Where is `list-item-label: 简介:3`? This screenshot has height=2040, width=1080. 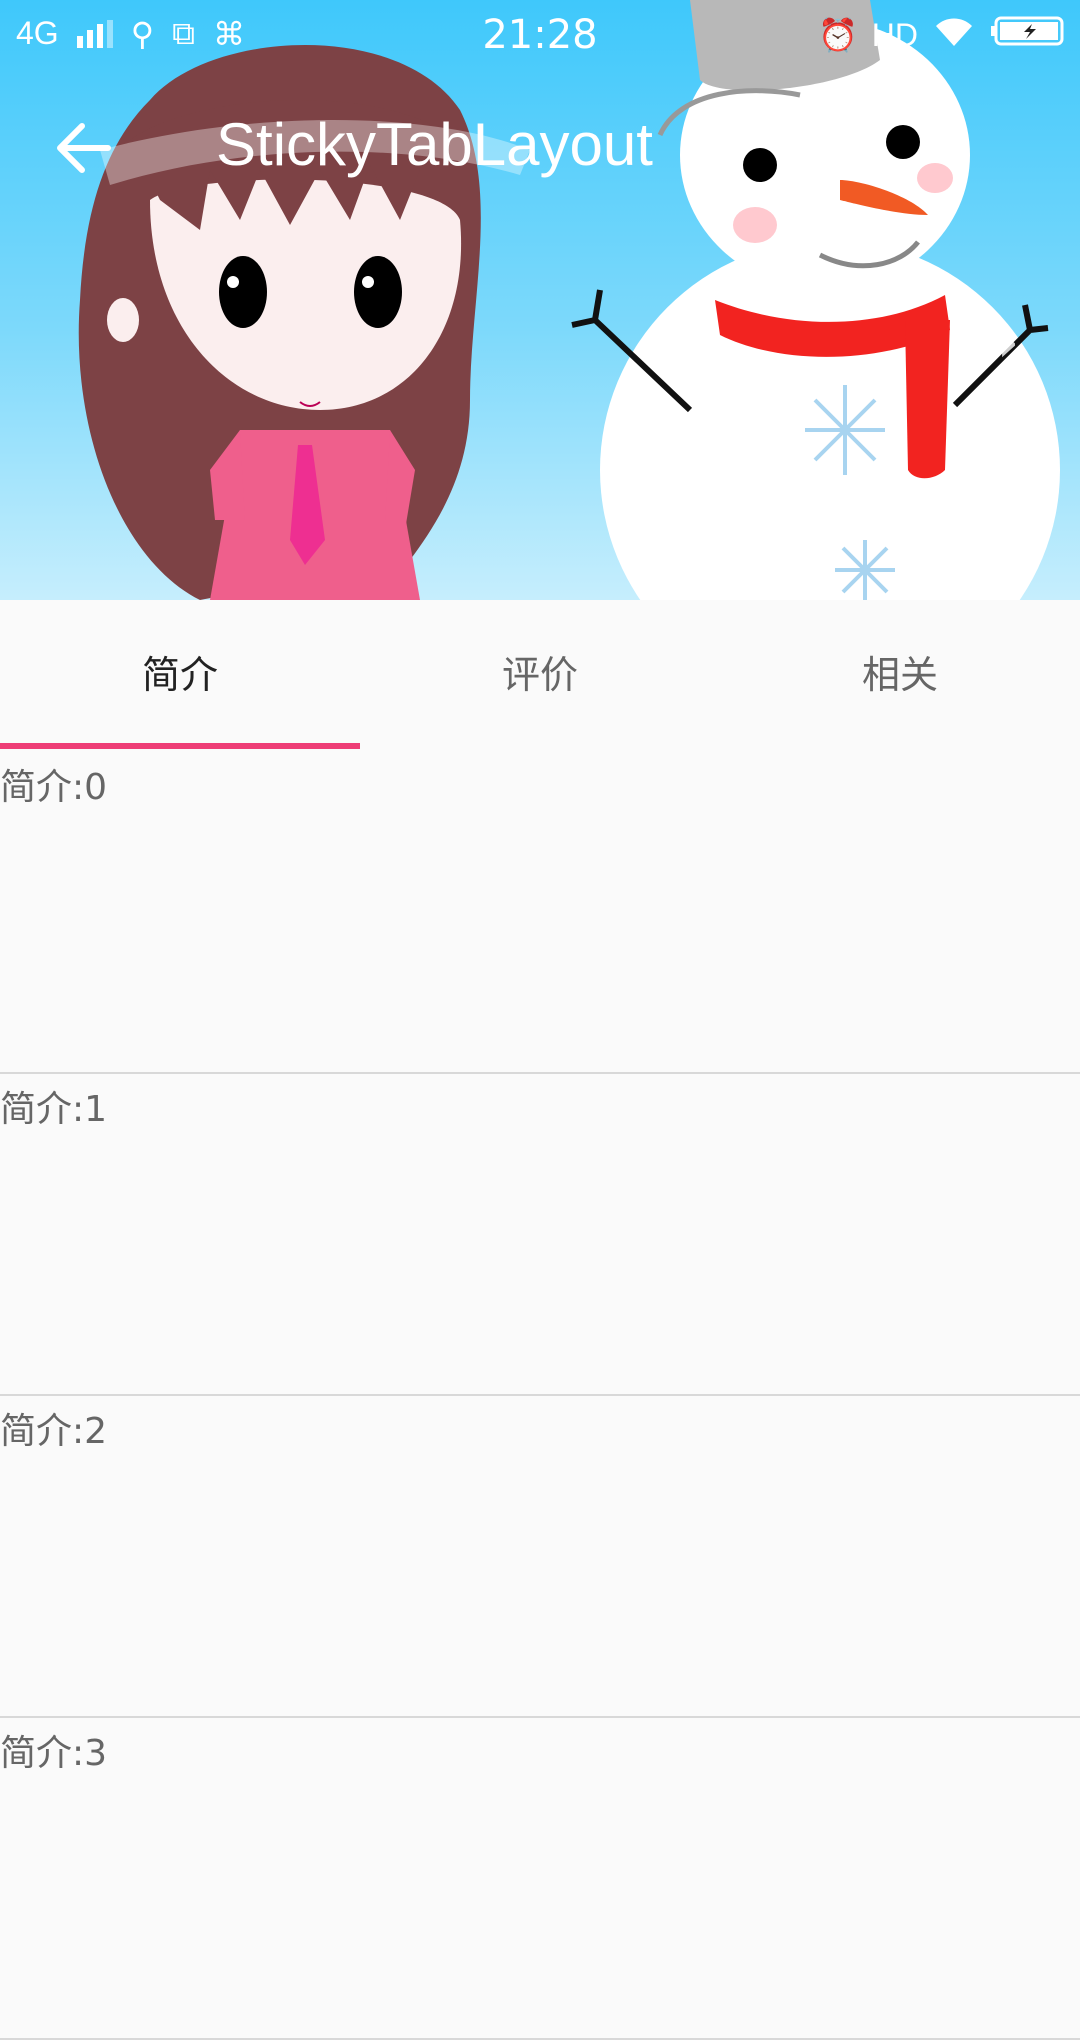
list-item-label: 简介:3 is located at coordinates (54, 1753).